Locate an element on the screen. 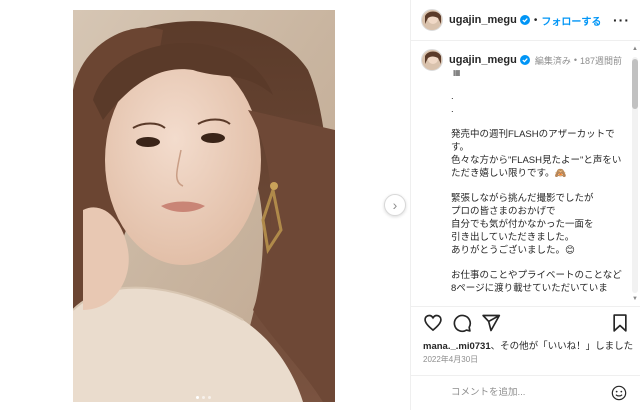  follow-button: フォローする is located at coordinates (571, 20).